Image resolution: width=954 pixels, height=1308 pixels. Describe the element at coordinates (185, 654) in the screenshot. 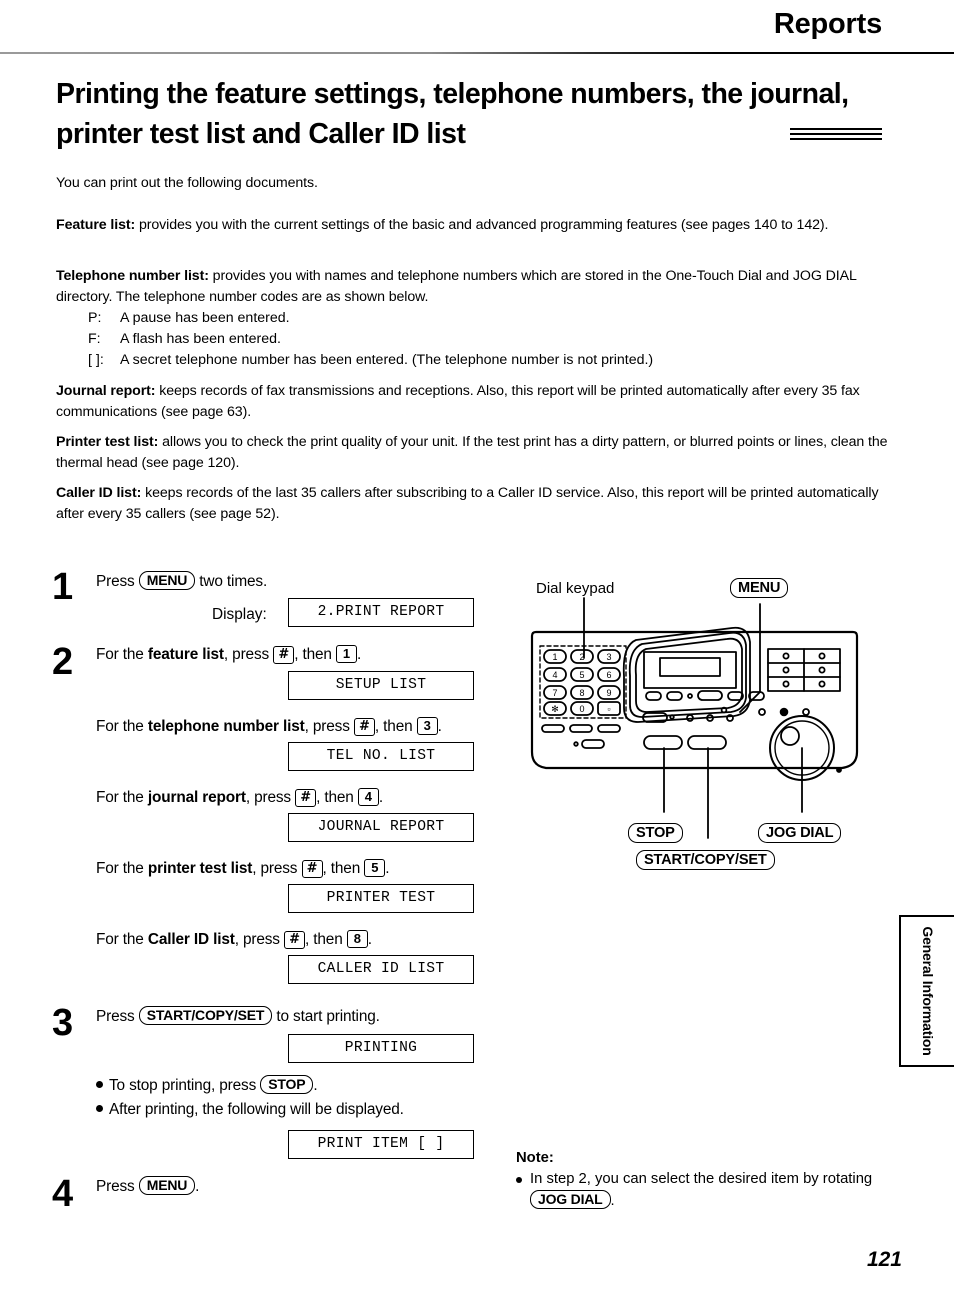

I see `item-target-name: feature list` at that location.